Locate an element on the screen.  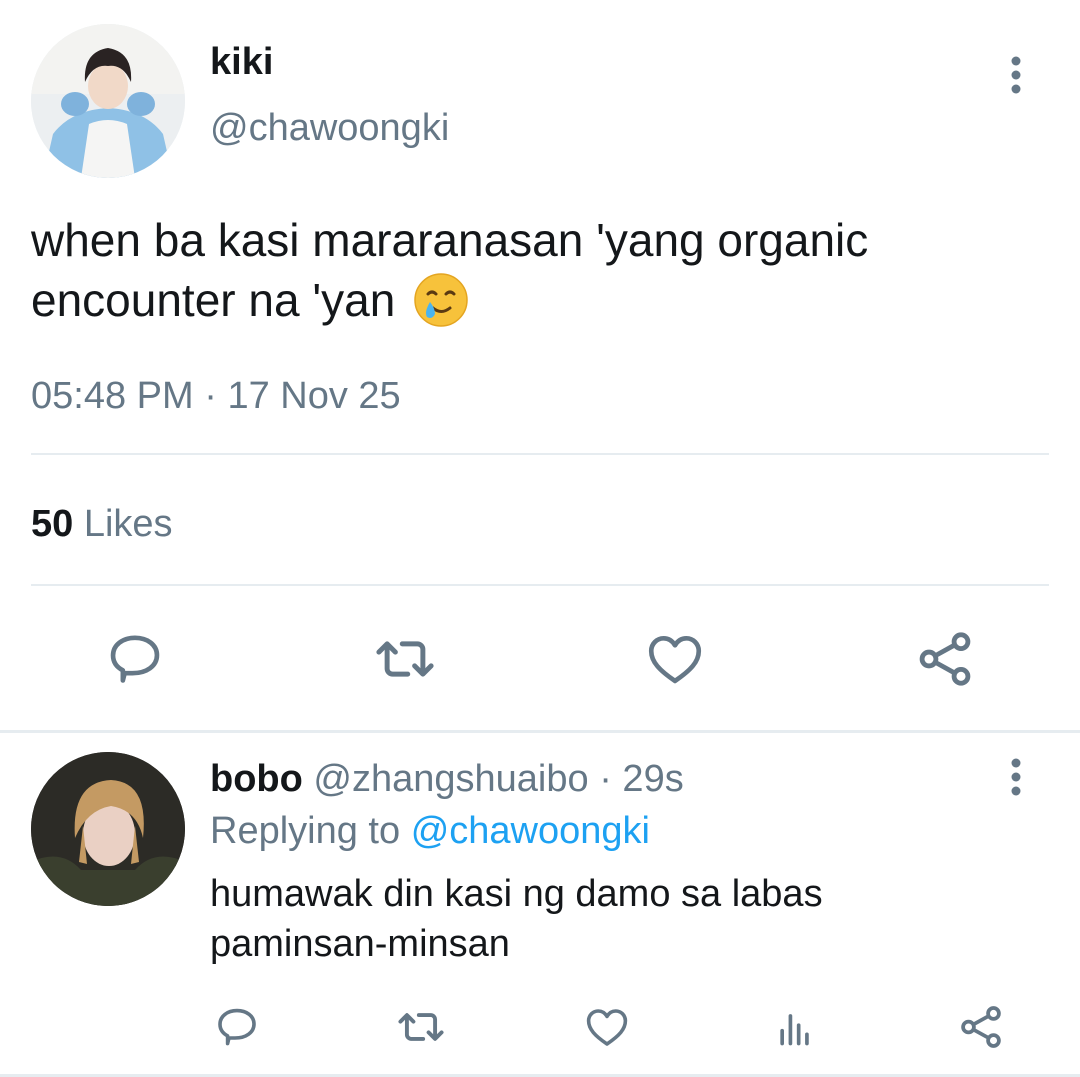
retweet-button is located at coordinates (405, 659).